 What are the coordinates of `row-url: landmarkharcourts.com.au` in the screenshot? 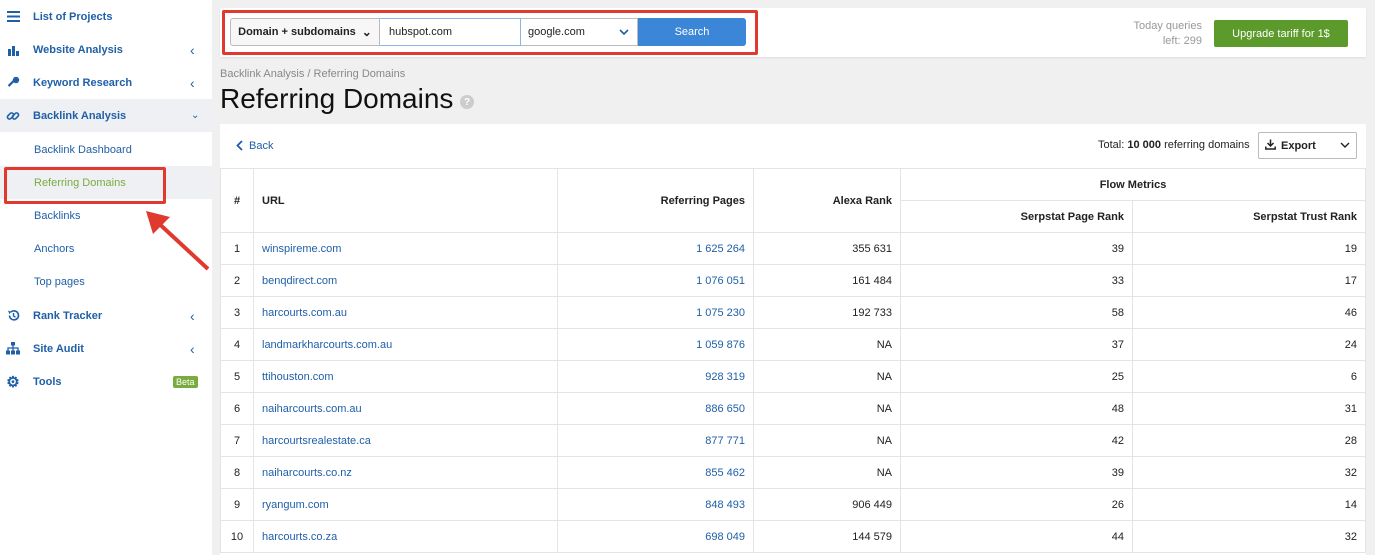 It's located at (405, 344).